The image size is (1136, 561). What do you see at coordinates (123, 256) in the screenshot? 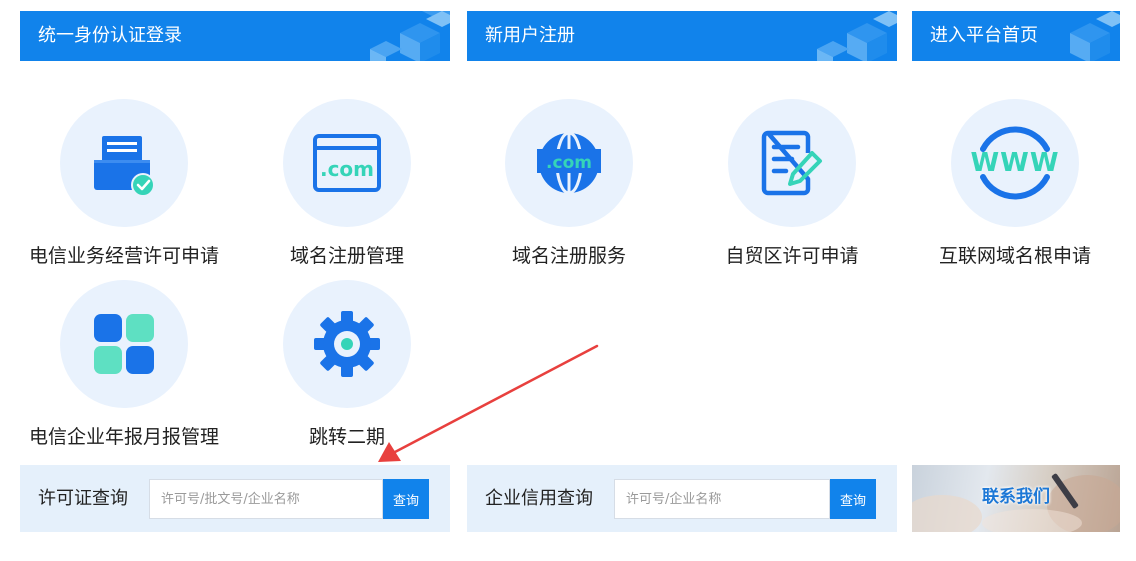
I see `tile-label: 电信业务经营许可申请` at bounding box center [123, 256].